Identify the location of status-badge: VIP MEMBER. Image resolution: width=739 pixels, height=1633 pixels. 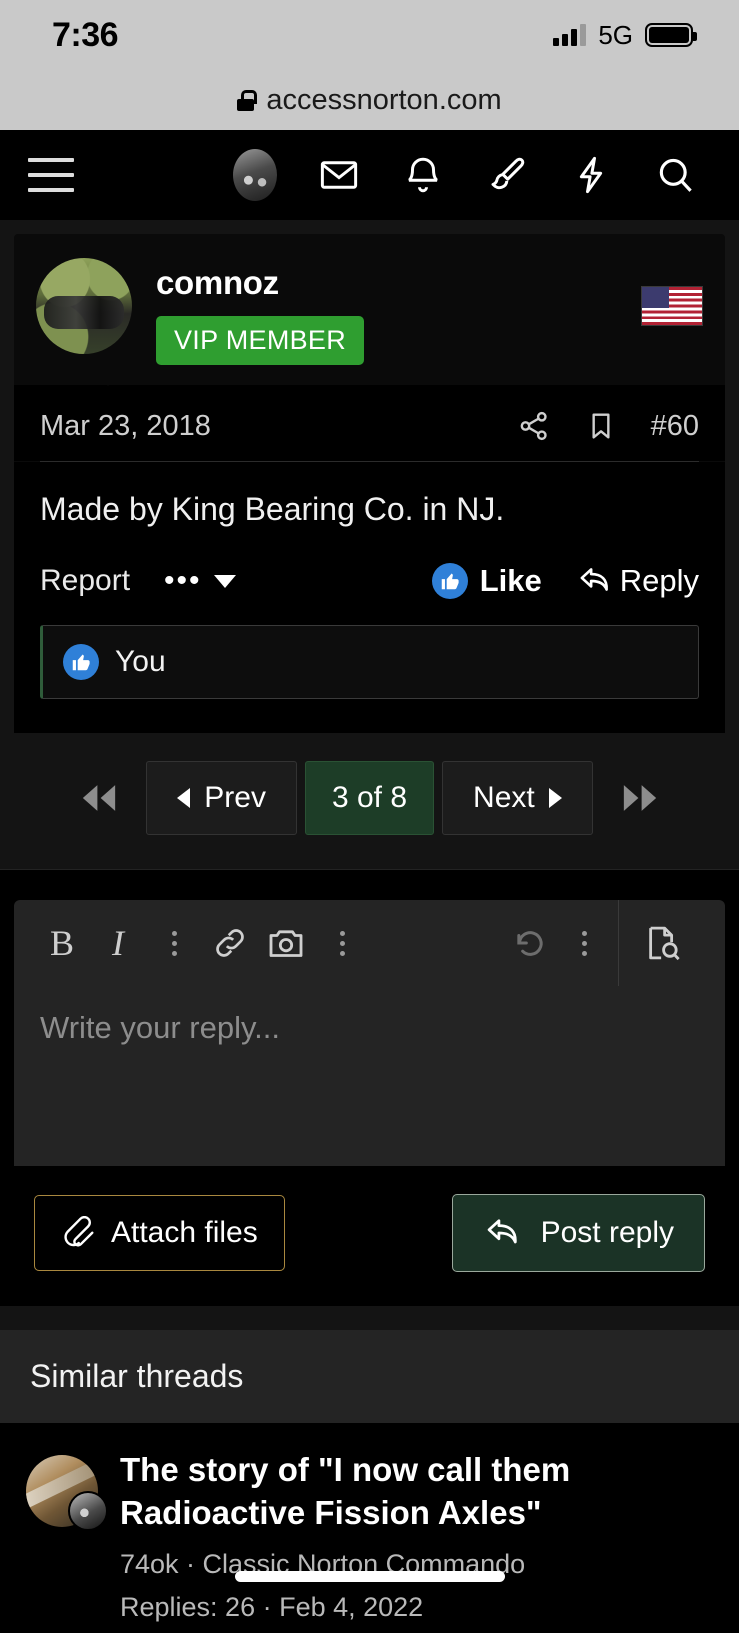
(260, 340).